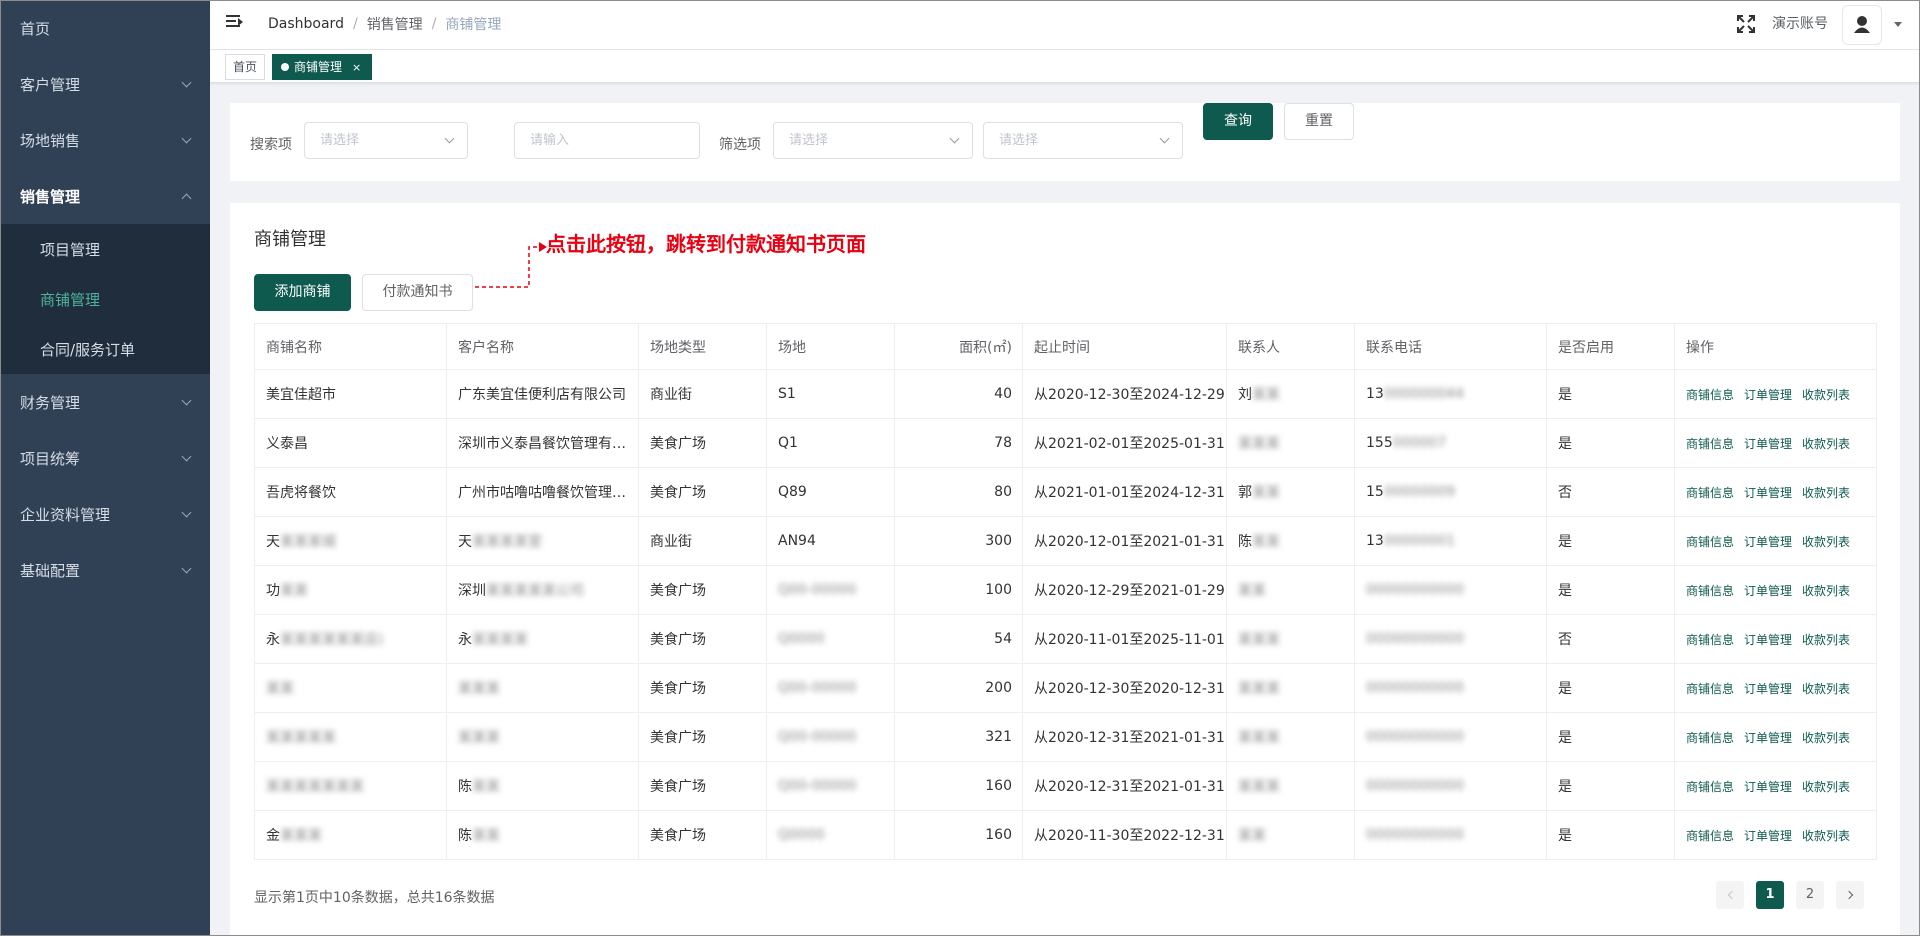  I want to click on breadcrumb-dashboard: Dashboard, so click(306, 24).